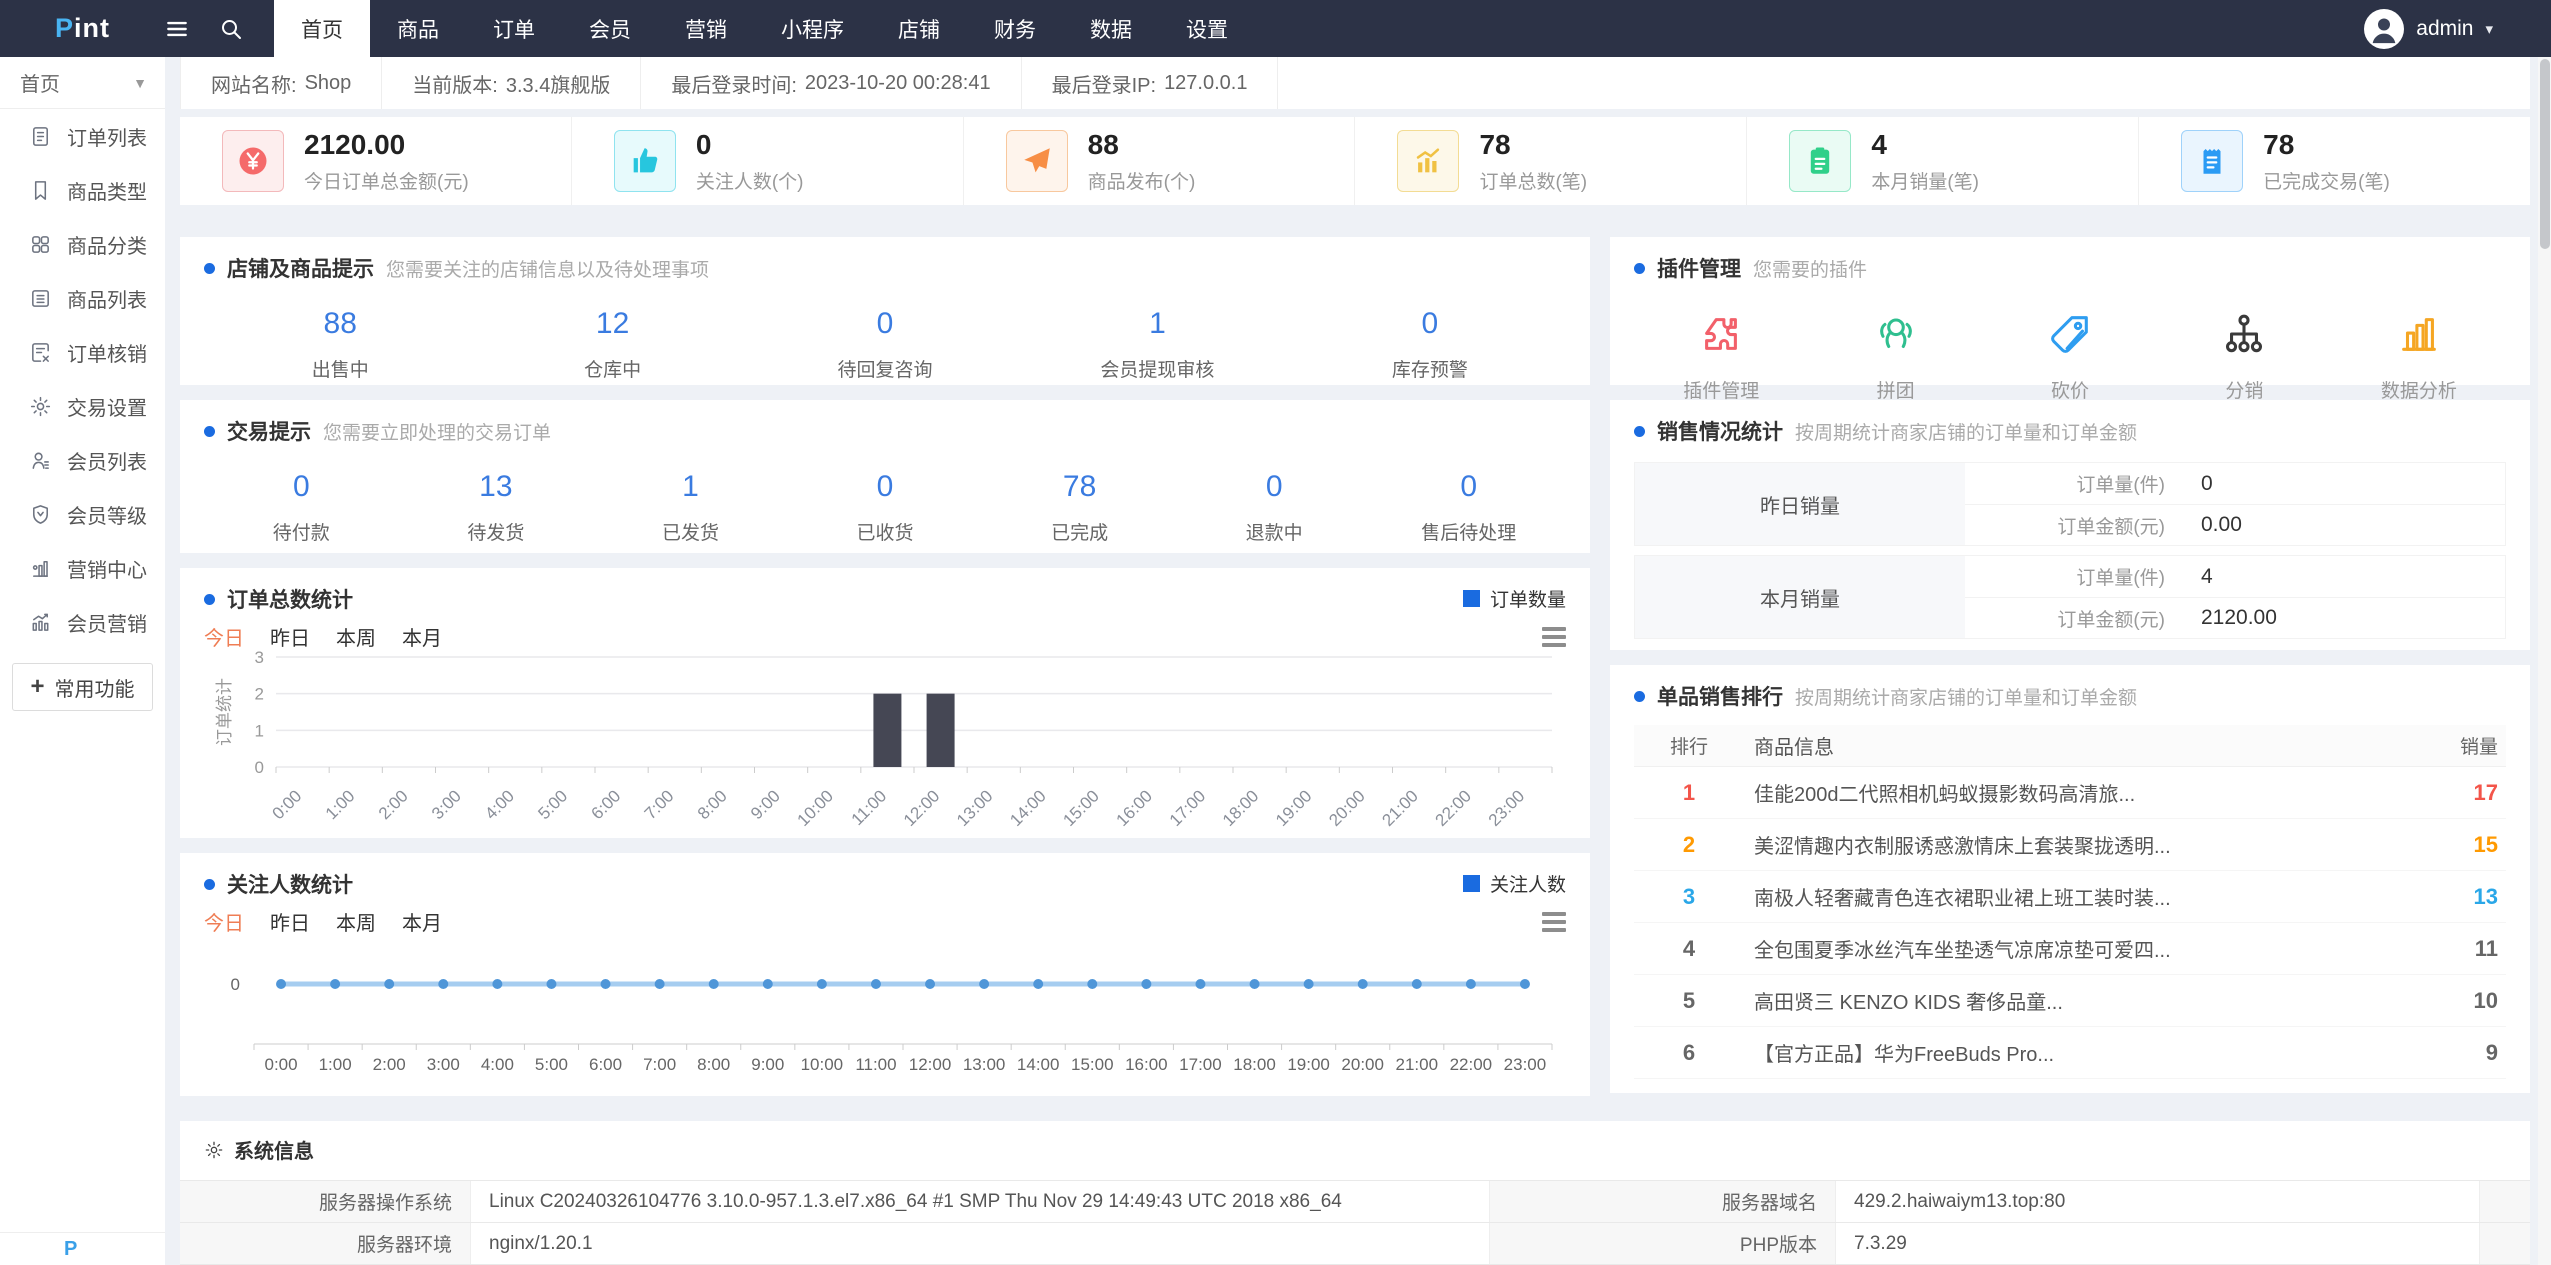 The height and width of the screenshot is (1265, 2551). What do you see at coordinates (610, 28) in the screenshot?
I see `tab-members: 会员` at bounding box center [610, 28].